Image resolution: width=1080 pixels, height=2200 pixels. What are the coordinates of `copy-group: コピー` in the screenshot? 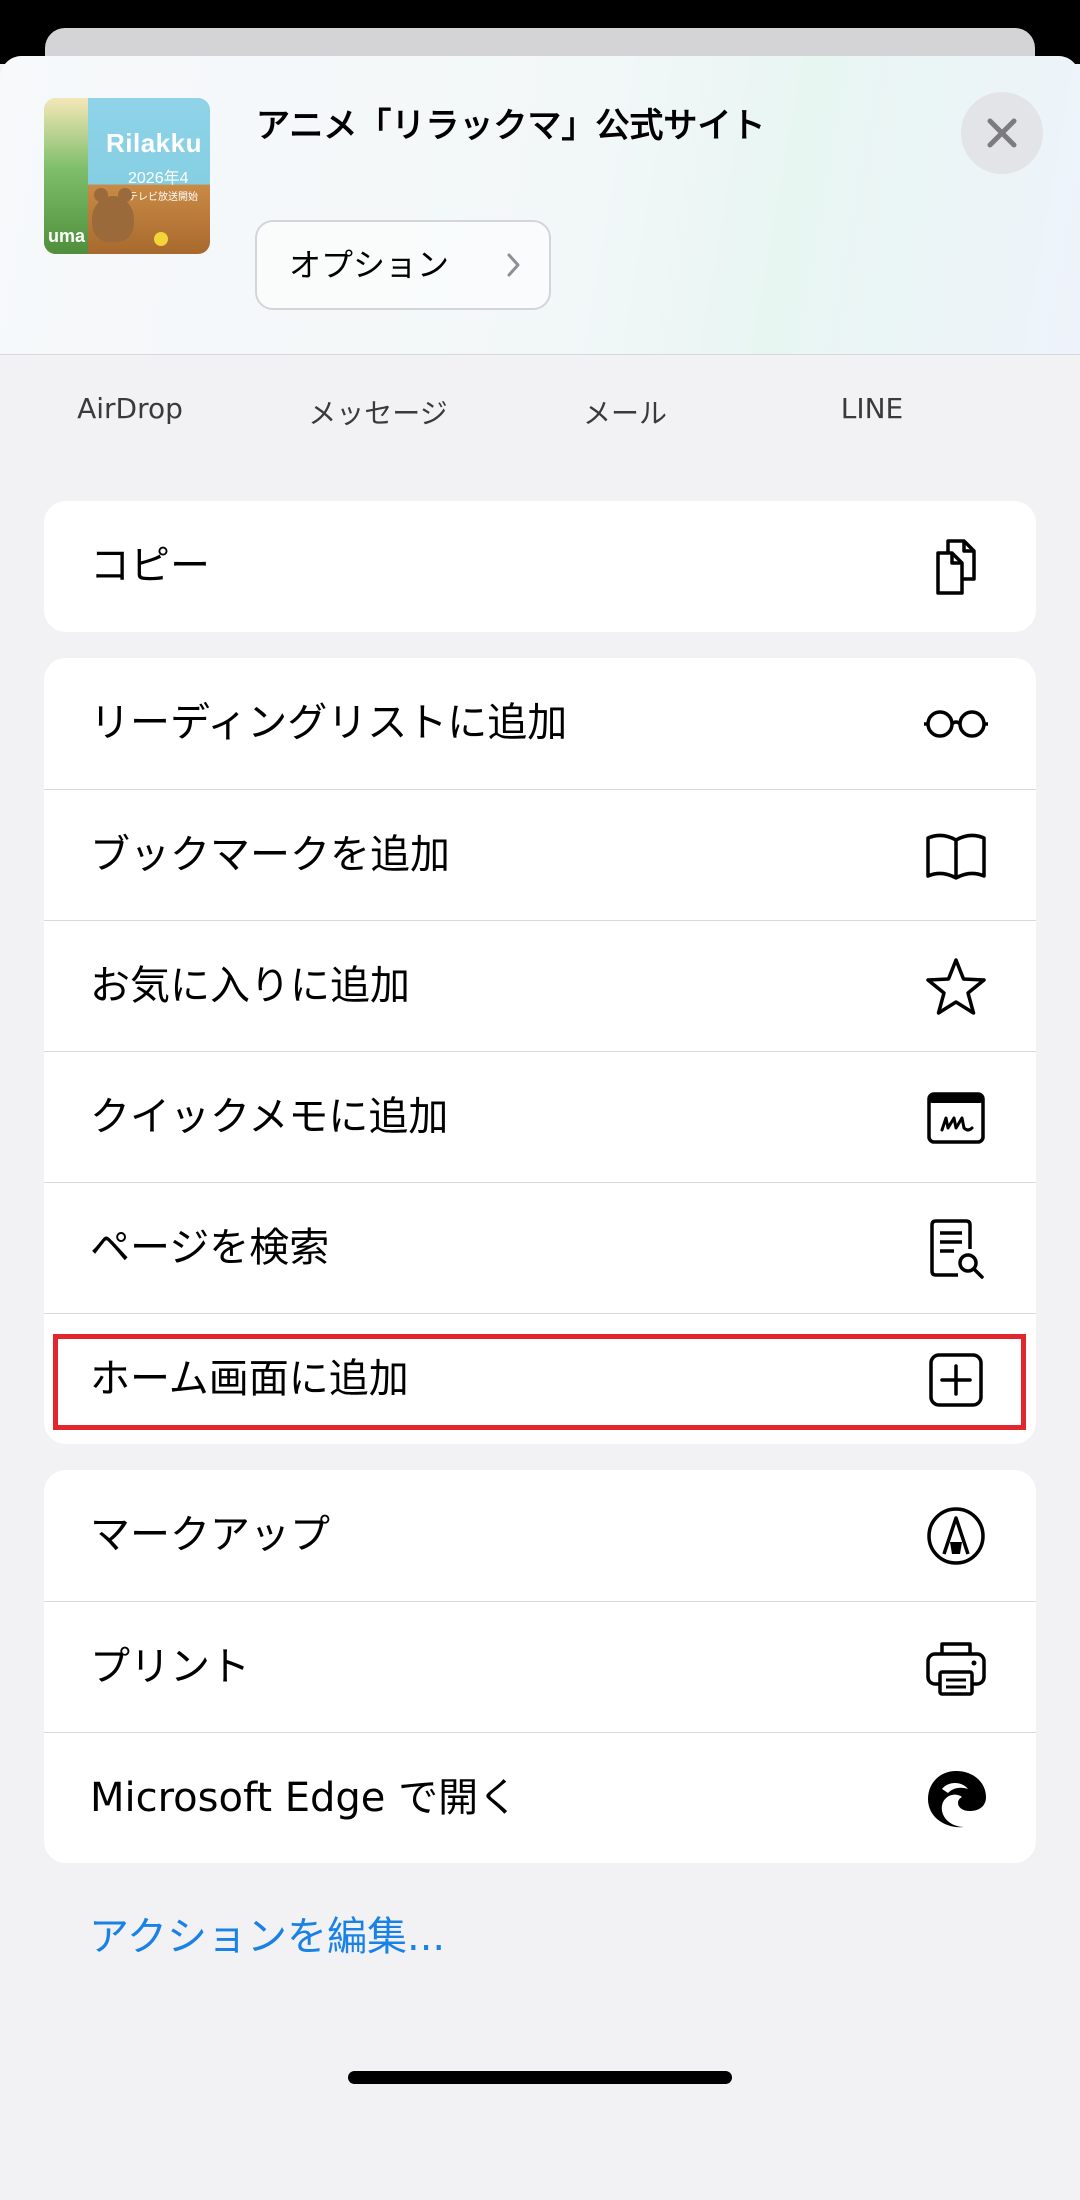 It's located at (540, 566).